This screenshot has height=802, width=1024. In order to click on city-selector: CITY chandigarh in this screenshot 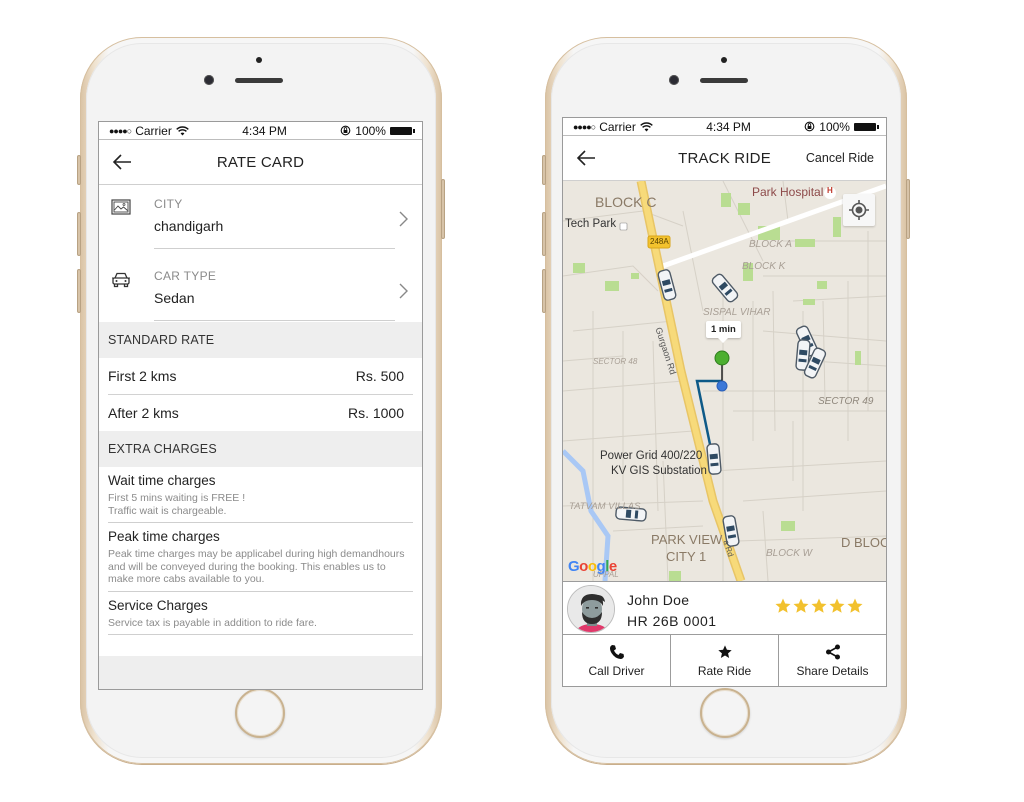, I will do `click(260, 221)`.